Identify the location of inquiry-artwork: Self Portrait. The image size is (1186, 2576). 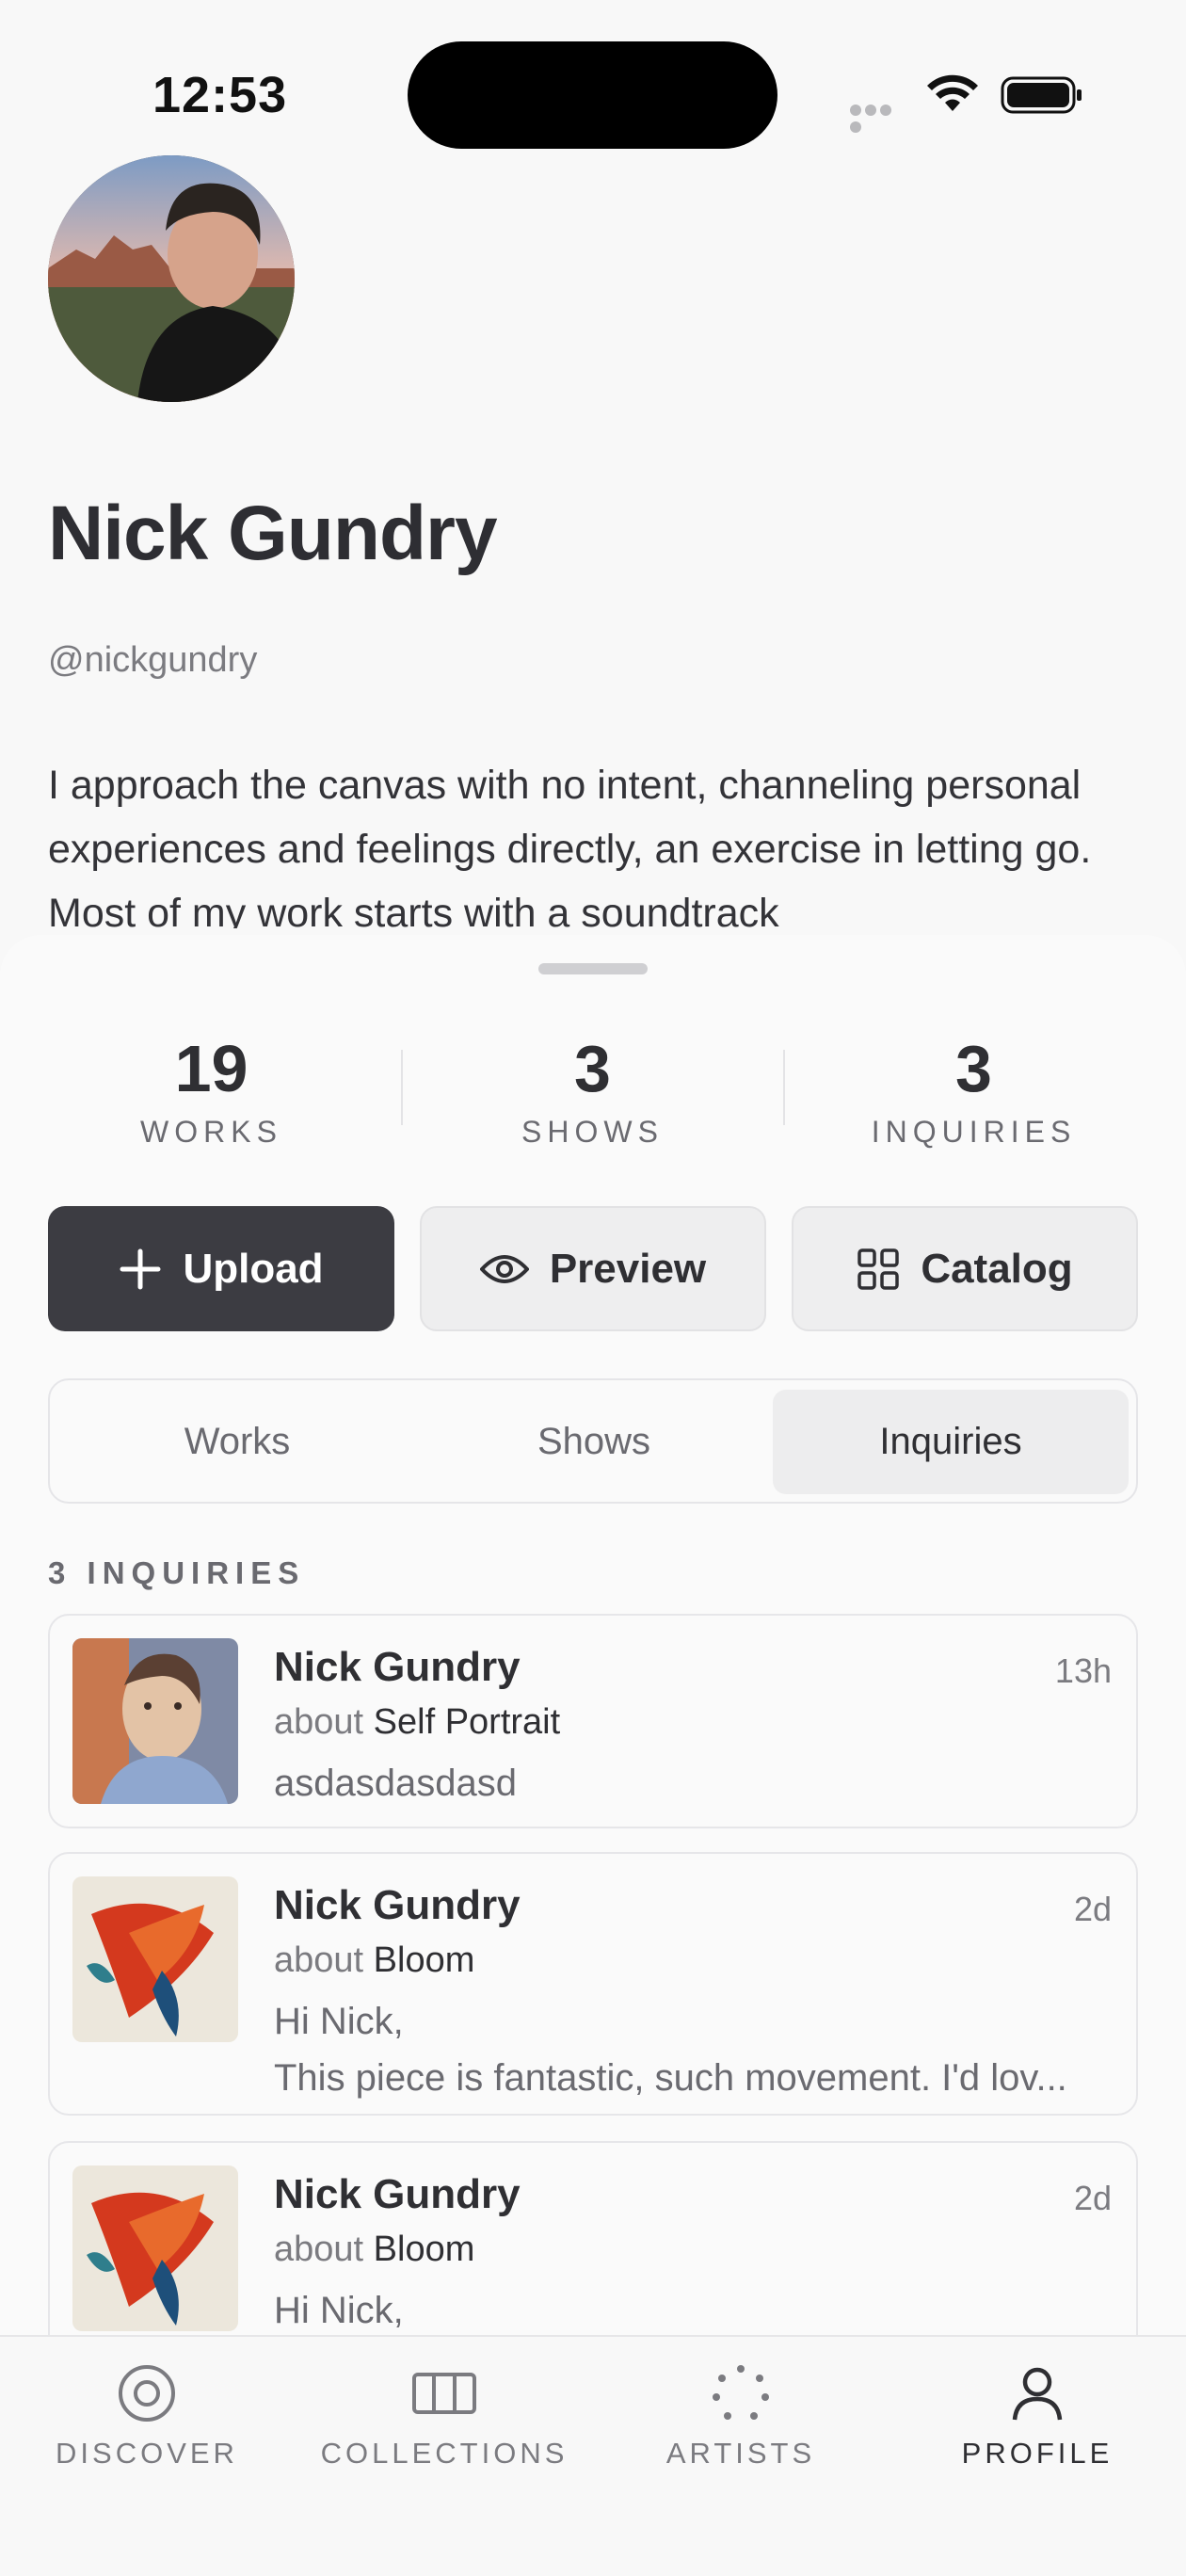
(467, 1722).